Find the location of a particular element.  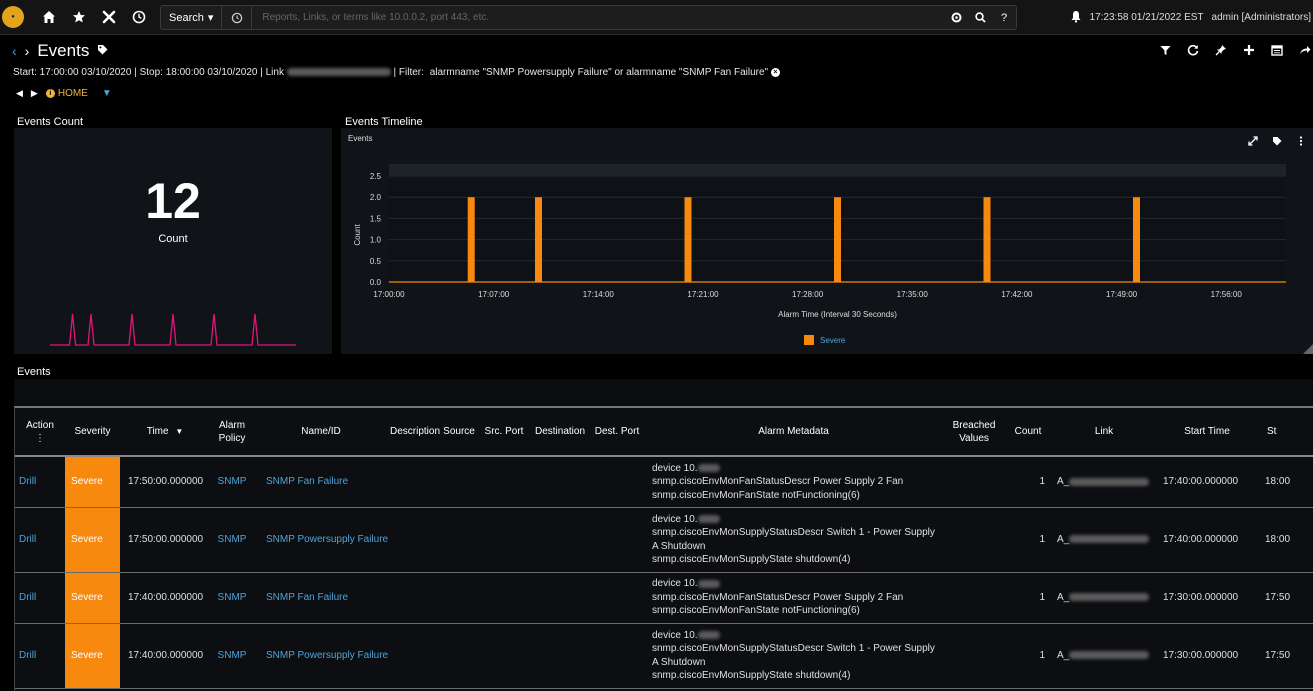

left-triangle-icon: ◀ is located at coordinates (19, 93).